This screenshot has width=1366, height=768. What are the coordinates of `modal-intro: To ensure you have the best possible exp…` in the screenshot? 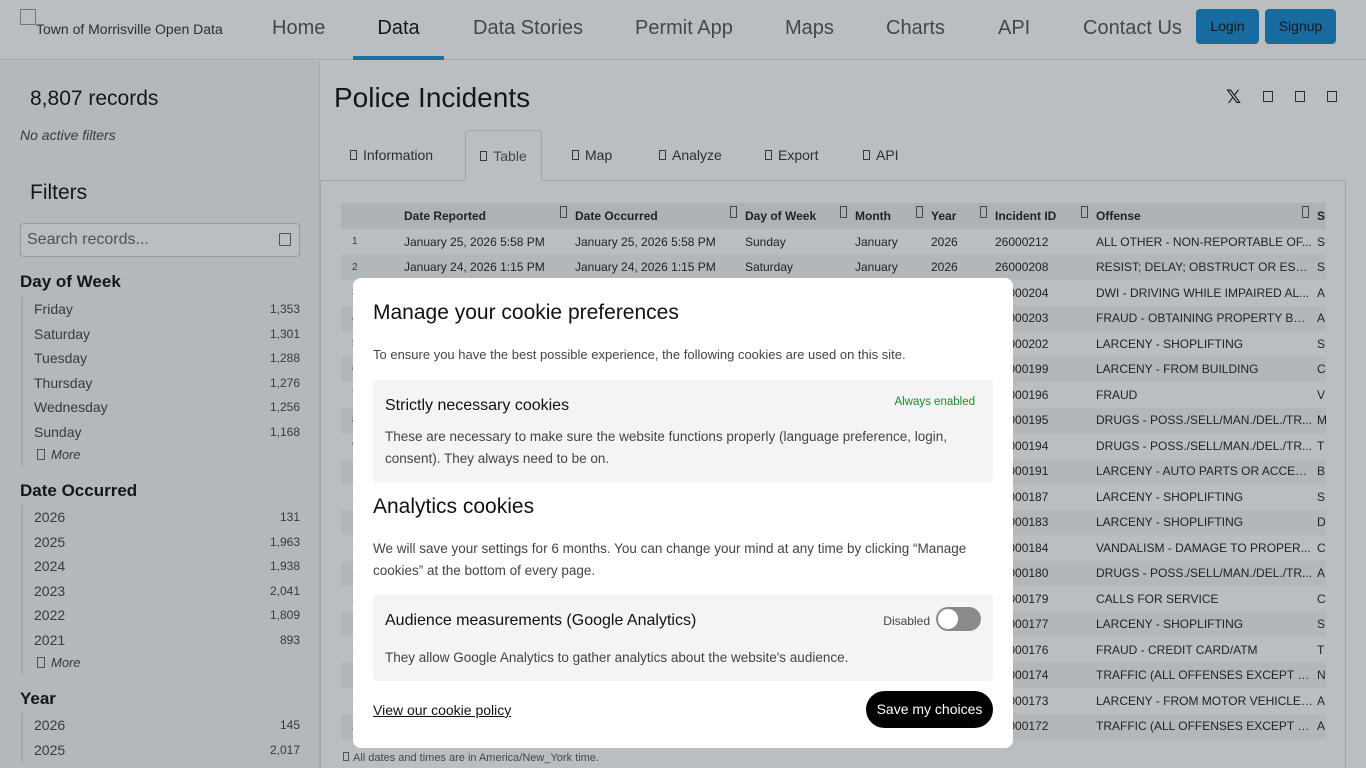 It's located at (639, 354).